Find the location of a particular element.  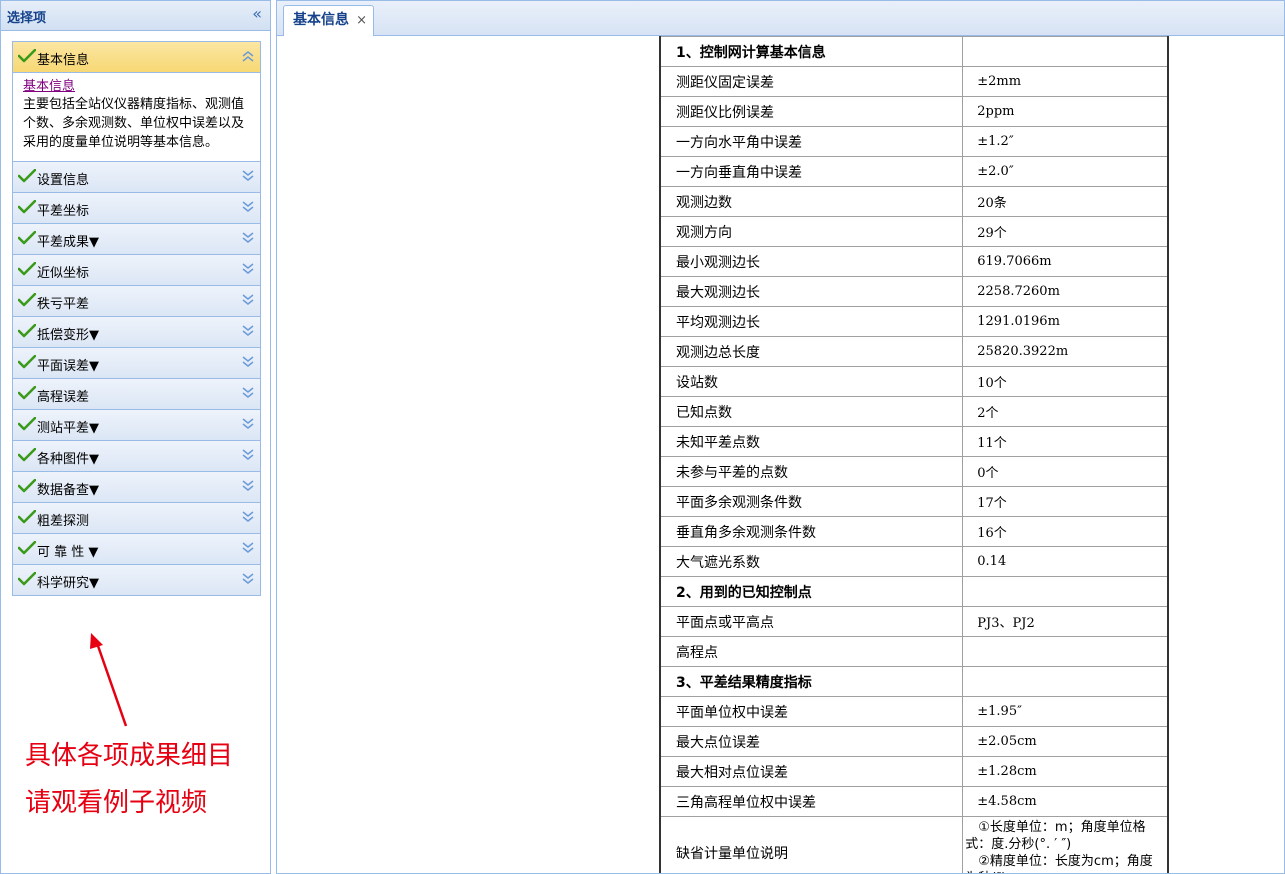

row-value: ±2.05cm is located at coordinates (1065, 741).